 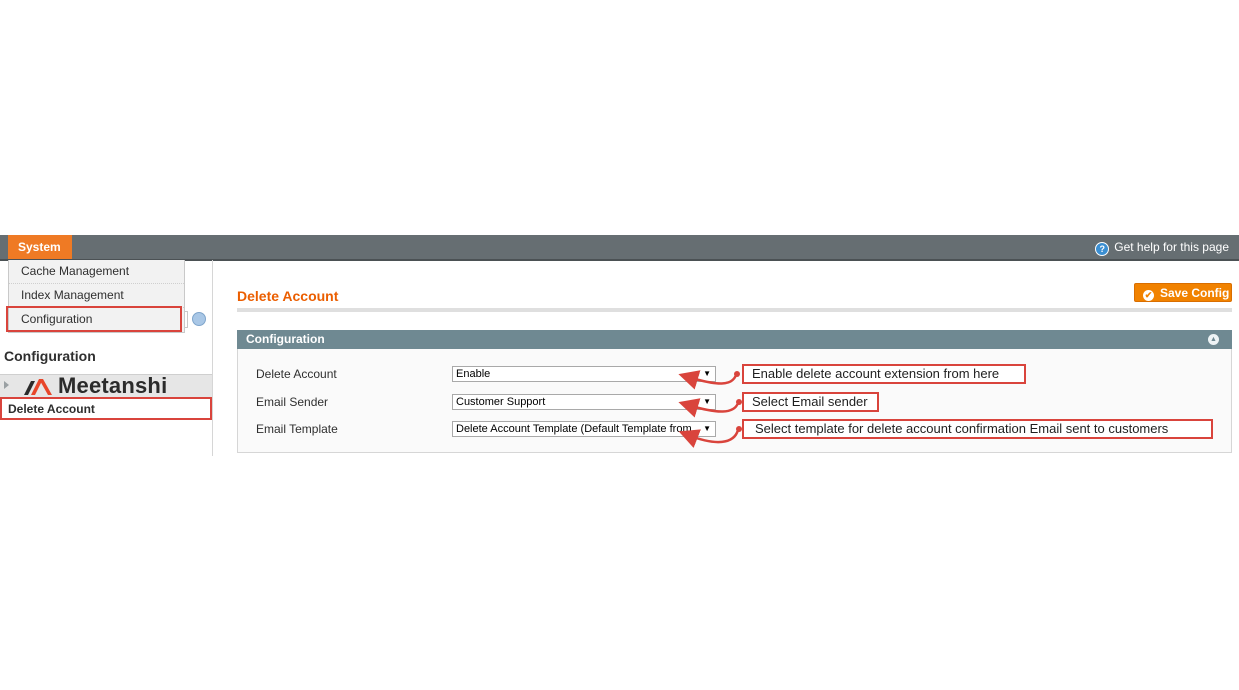 What do you see at coordinates (1195, 293) in the screenshot?
I see `save-config-label: Save Config` at bounding box center [1195, 293].